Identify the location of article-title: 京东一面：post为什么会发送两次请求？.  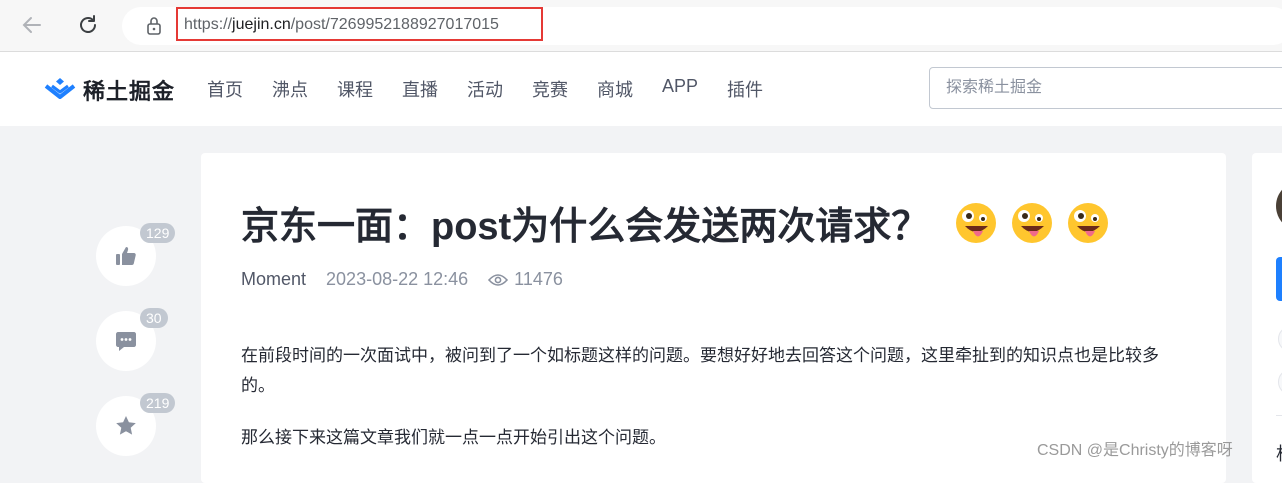
(585, 227).